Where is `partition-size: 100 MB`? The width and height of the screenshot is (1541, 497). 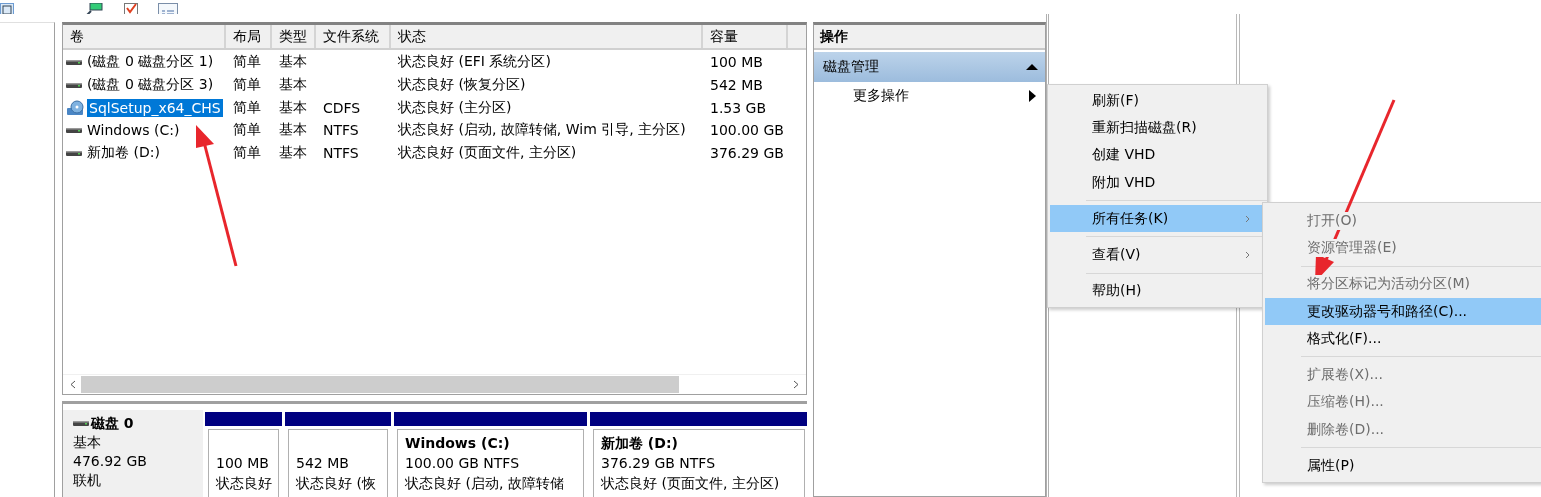 partition-size: 100 MB is located at coordinates (243, 464).